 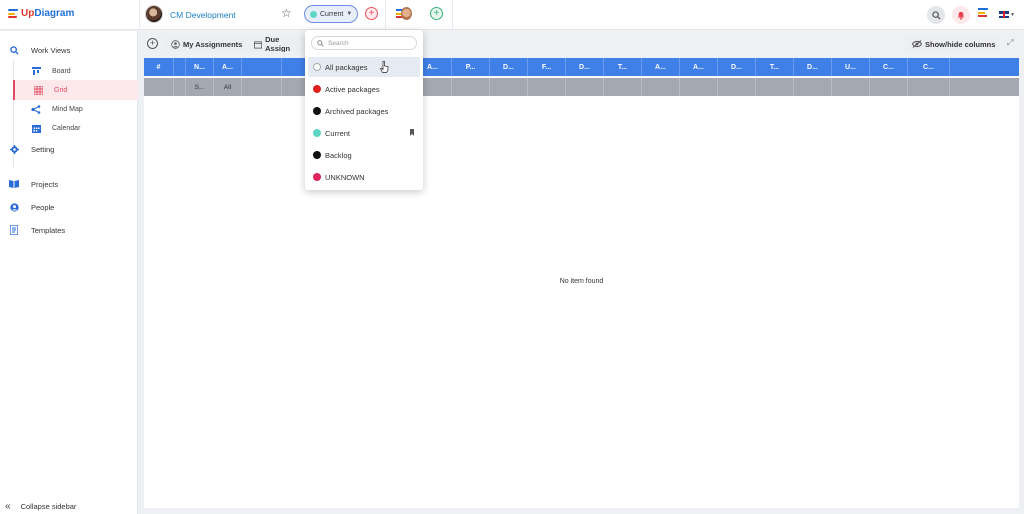 What do you see at coordinates (69, 50) in the screenshot?
I see `sidebar-item-work-views: Work Views` at bounding box center [69, 50].